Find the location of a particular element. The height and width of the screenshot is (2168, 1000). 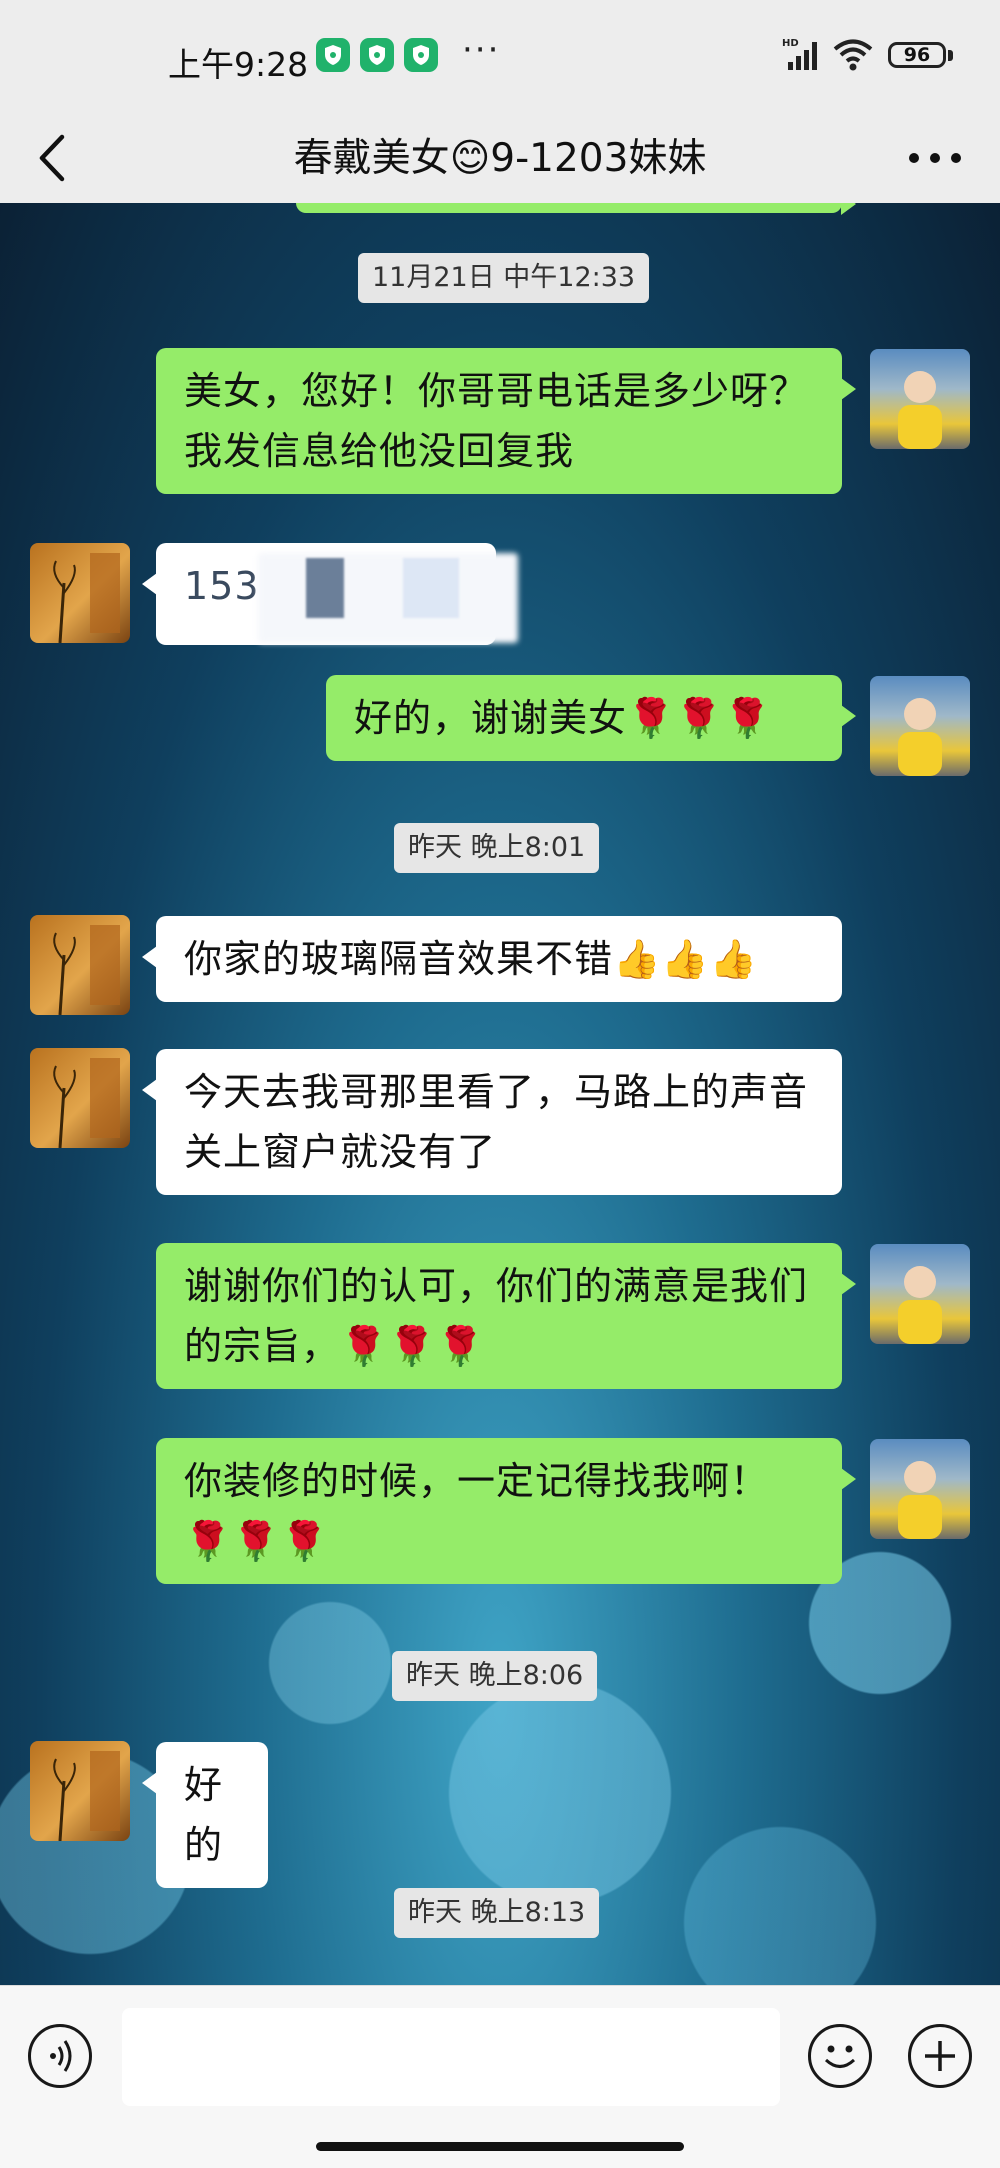

battery-icon: 96 is located at coordinates (917, 55).